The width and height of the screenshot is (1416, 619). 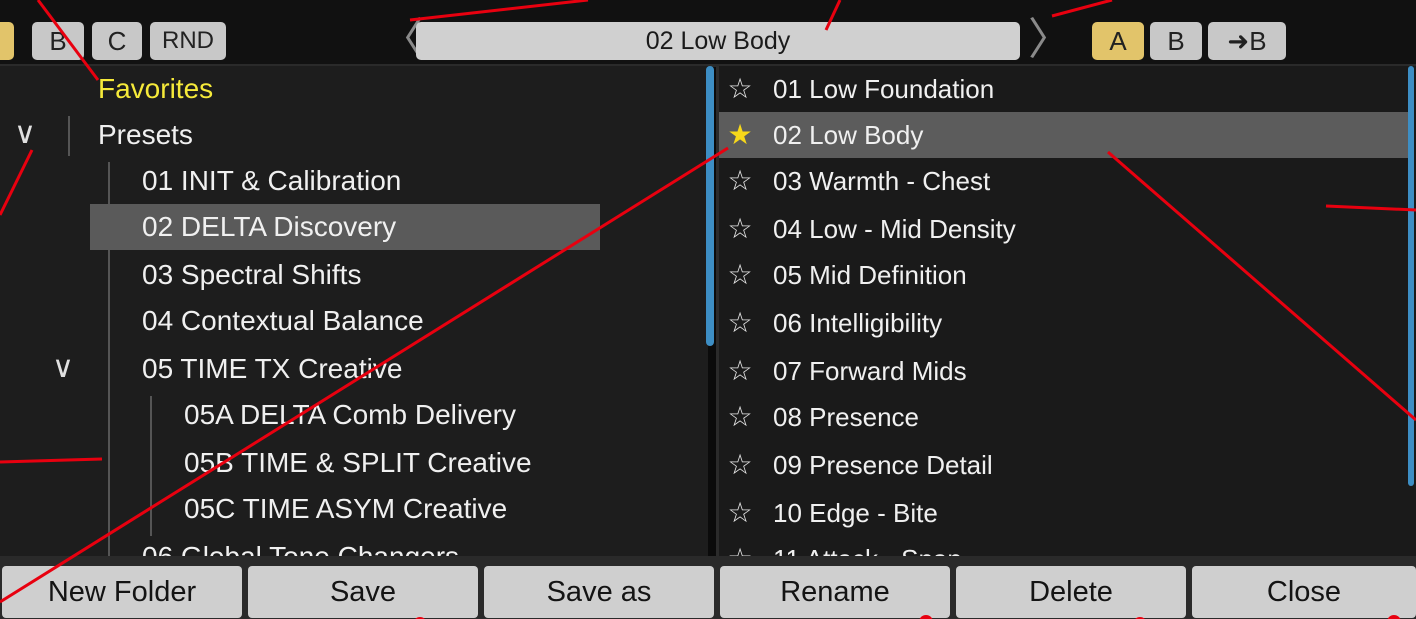 I want to click on ab-b-button: B, so click(x=1176, y=41).